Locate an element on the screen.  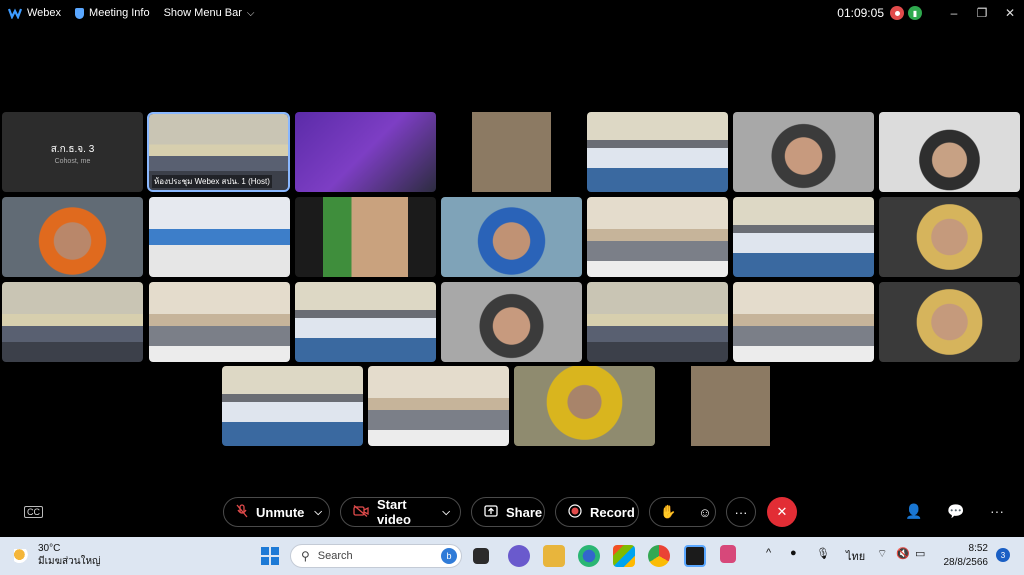
panel-more-icon: ··· is located at coordinates (997, 511).